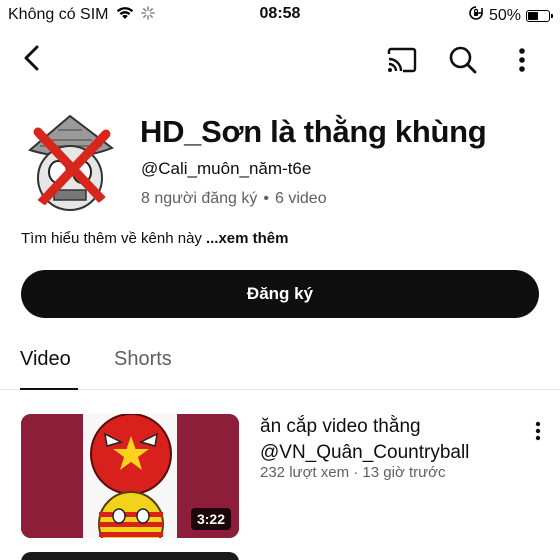 The width and height of the screenshot is (560, 560). Describe the element at coordinates (280, 294) in the screenshot. I see `subscribe-button: Đăng ký` at that location.